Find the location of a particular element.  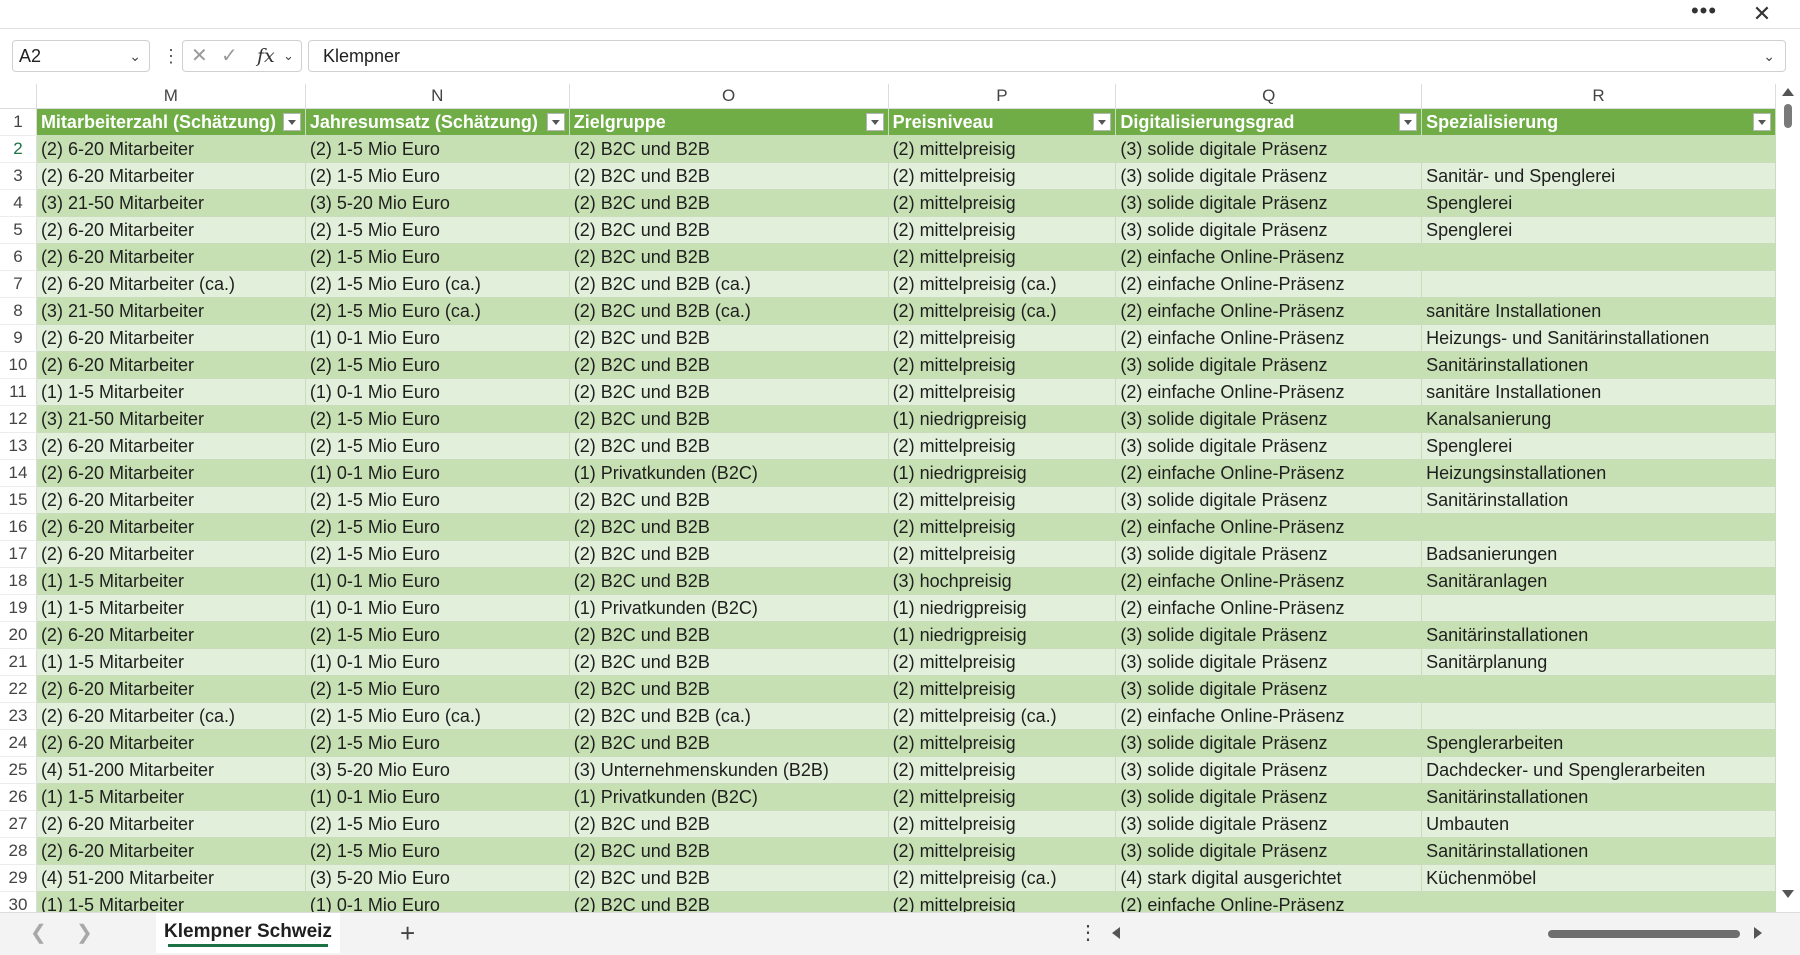

row-number: 1 is located at coordinates (18, 122).